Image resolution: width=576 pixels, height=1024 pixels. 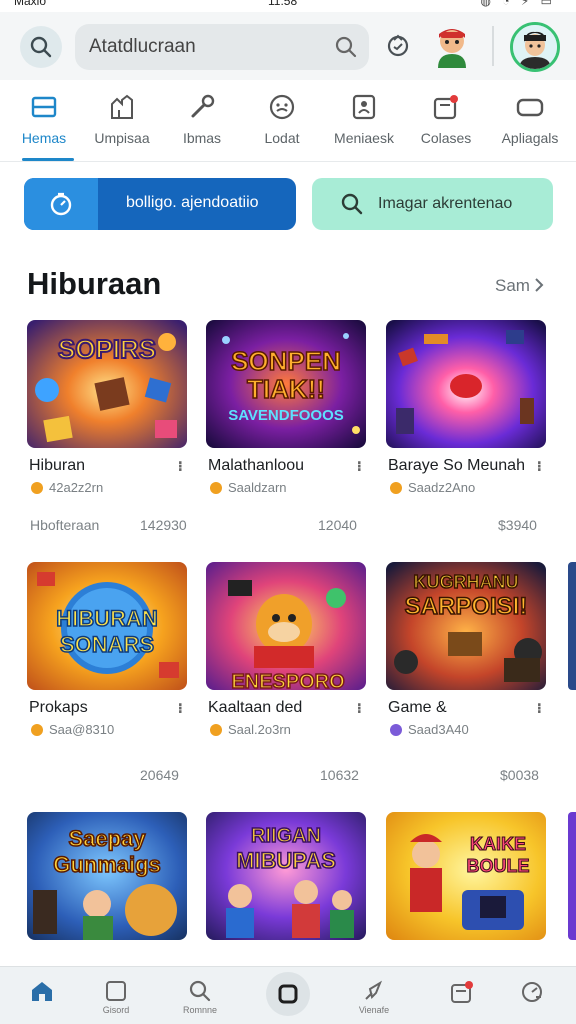 I want to click on game-card: KAIKE BOULE, so click(x=467, y=882).